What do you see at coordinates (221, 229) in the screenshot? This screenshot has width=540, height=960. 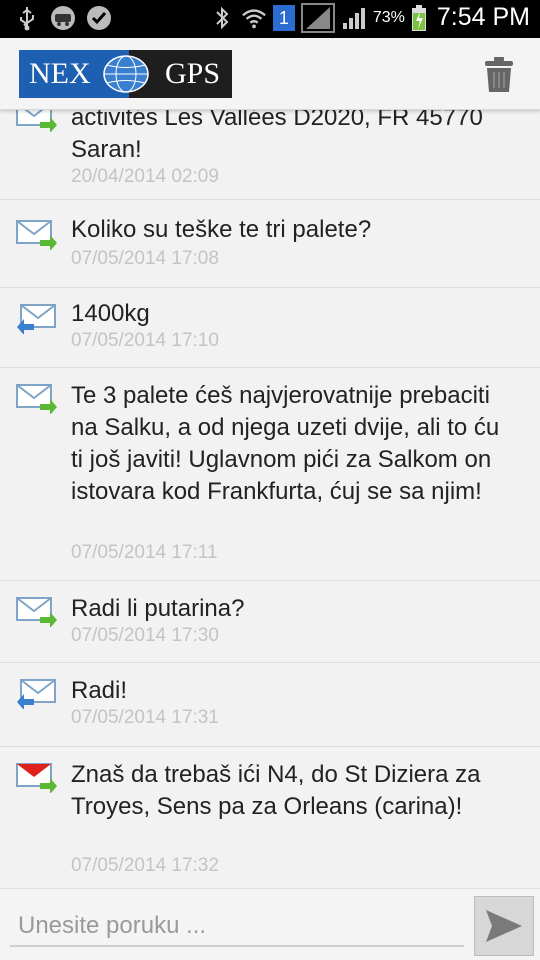 I see `message-text: Koliko su teške te tri palete?` at bounding box center [221, 229].